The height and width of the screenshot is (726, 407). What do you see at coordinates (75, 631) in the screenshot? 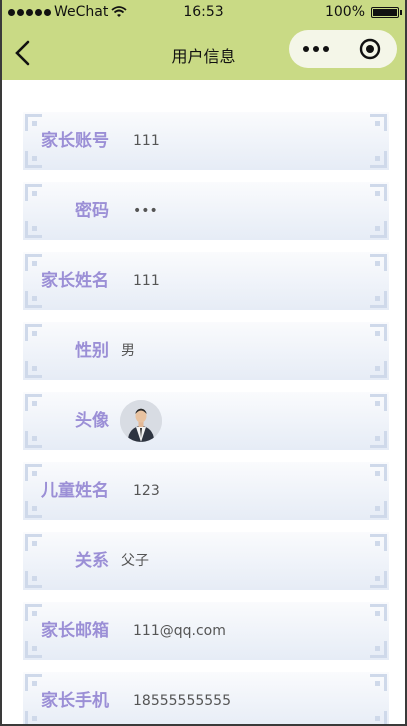
I see `field-label: 家长邮箱` at bounding box center [75, 631].